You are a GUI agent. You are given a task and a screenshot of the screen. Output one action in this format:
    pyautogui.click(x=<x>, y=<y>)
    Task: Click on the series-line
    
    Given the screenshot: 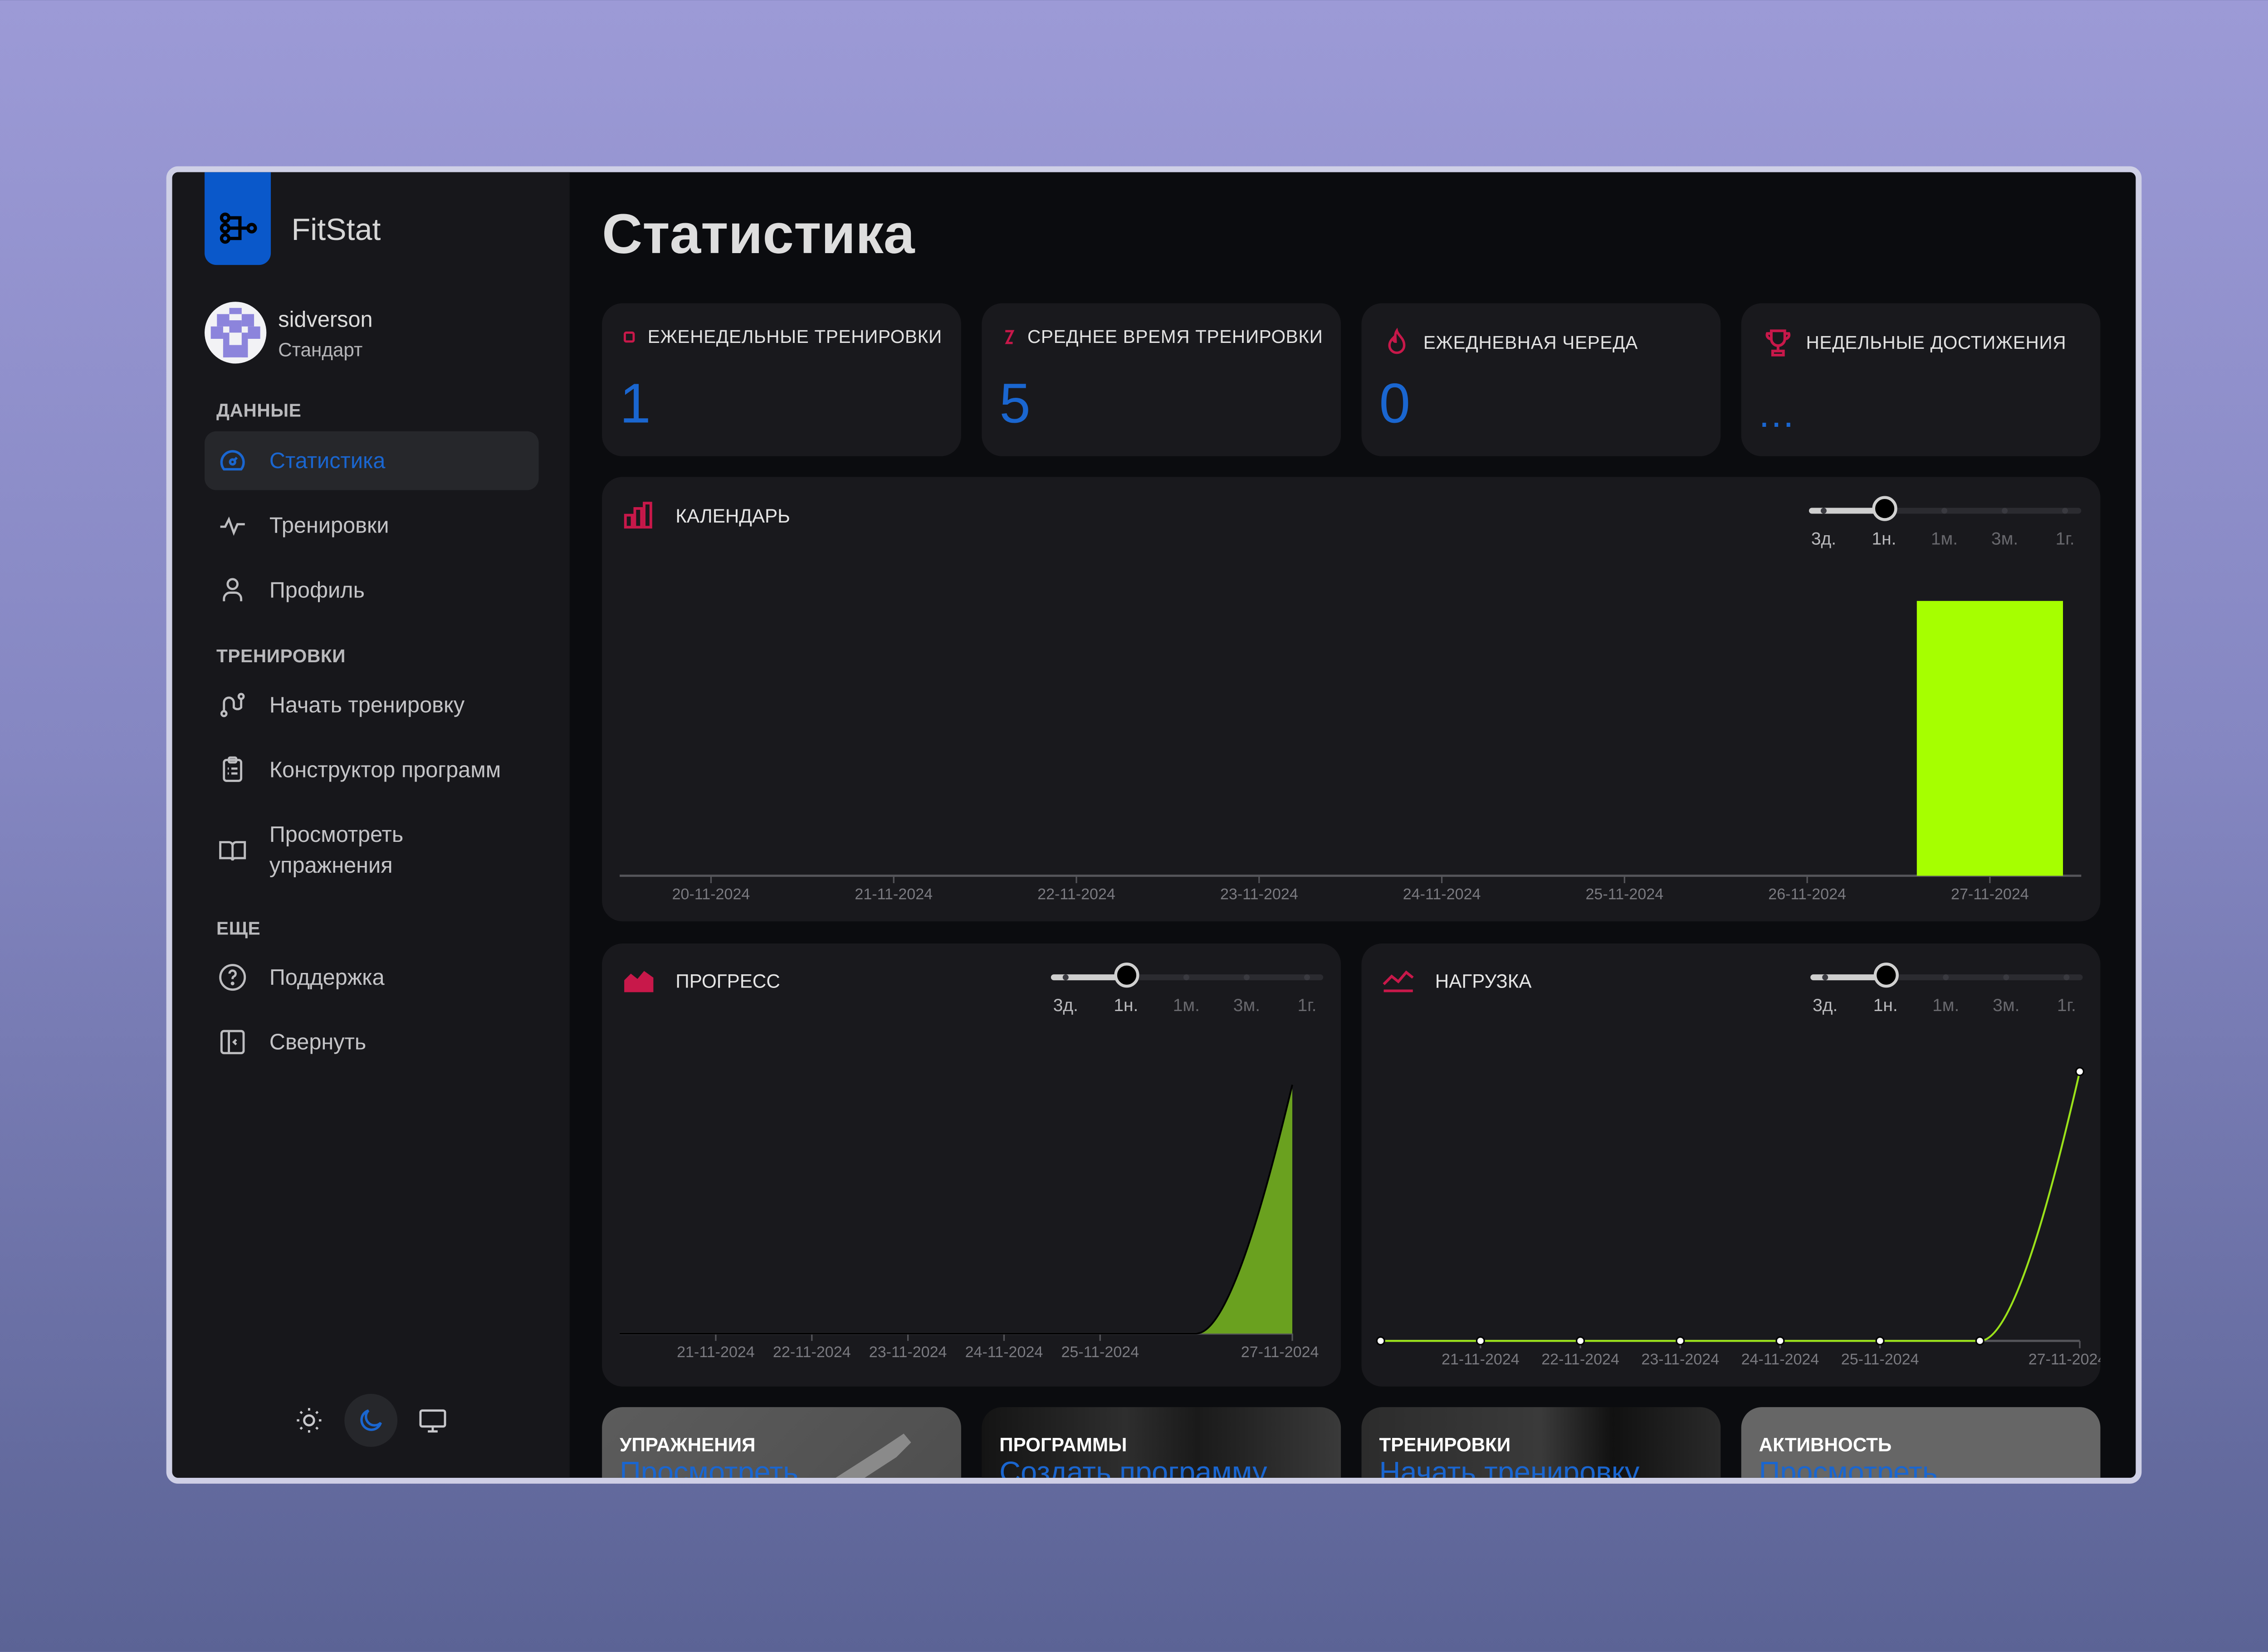 What is the action you would take?
    pyautogui.click(x=1731, y=1206)
    